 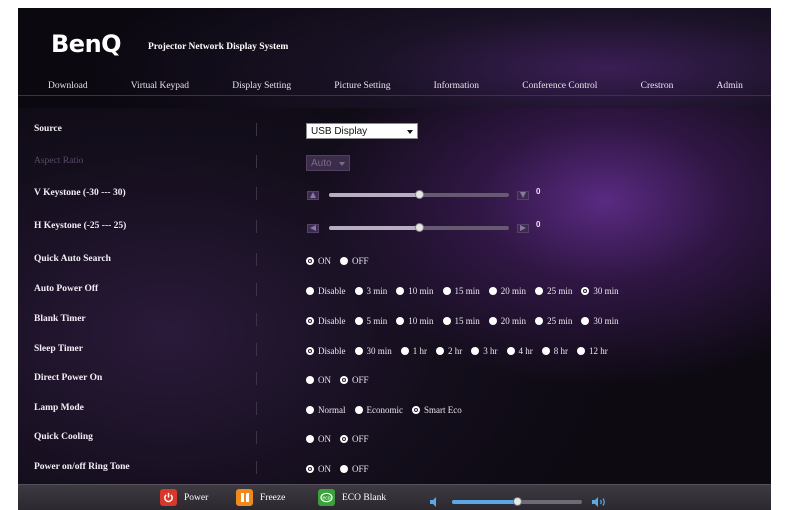 I want to click on auto-power-off-option: 10 min, so click(x=415, y=291).